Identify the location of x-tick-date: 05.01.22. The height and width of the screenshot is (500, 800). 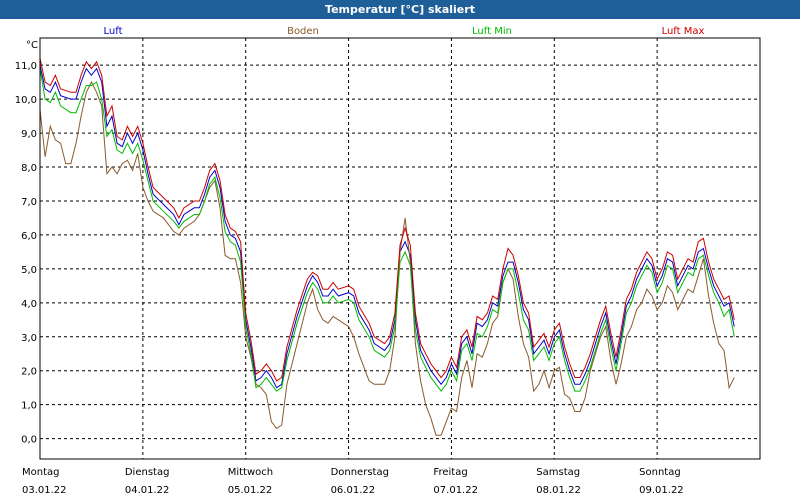
(250, 490).